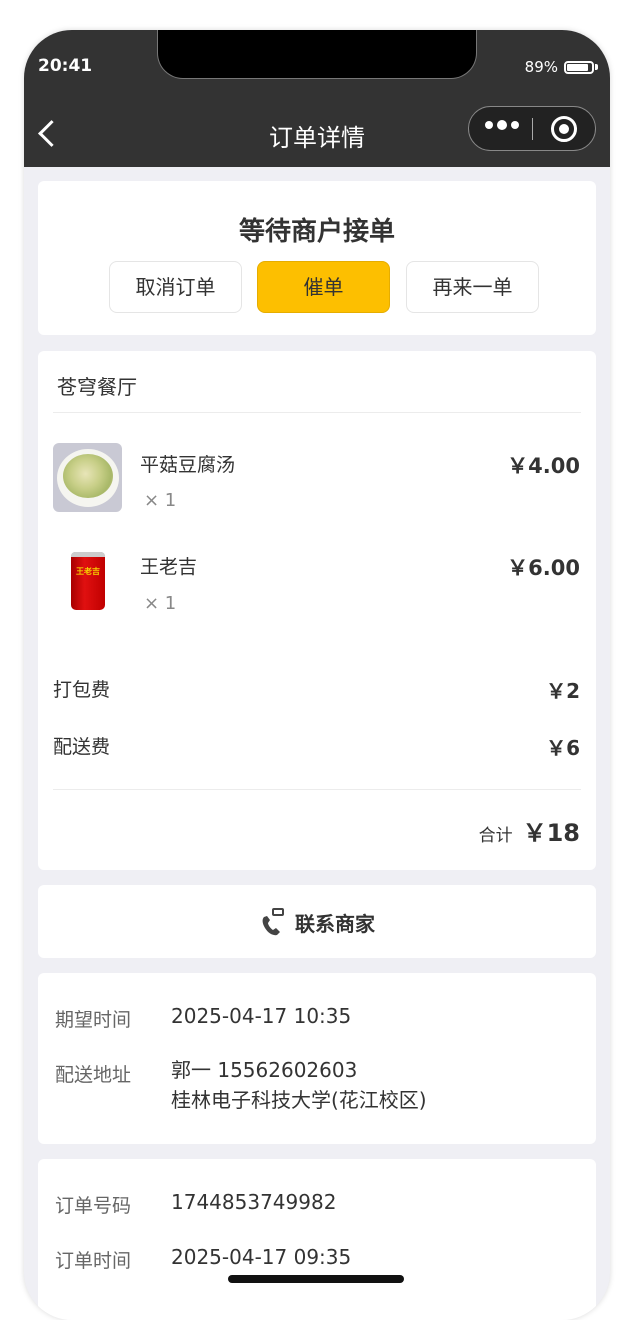 The height and width of the screenshot is (1320, 644). Describe the element at coordinates (299, 1100) in the screenshot. I see `delivery-address-value: 桂林电子科技大学(花江校区)` at that location.